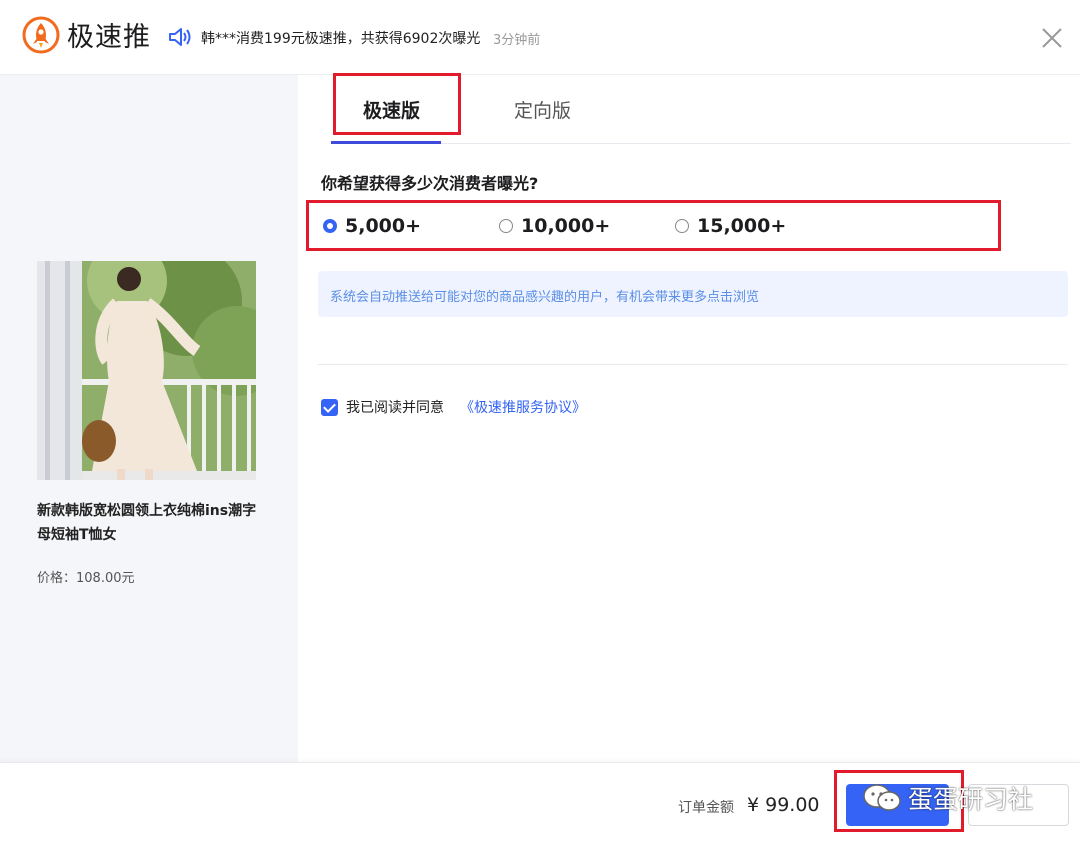 This screenshot has width=1080, height=848. I want to click on agreement-link: 《极速推服务协议》, so click(523, 407).